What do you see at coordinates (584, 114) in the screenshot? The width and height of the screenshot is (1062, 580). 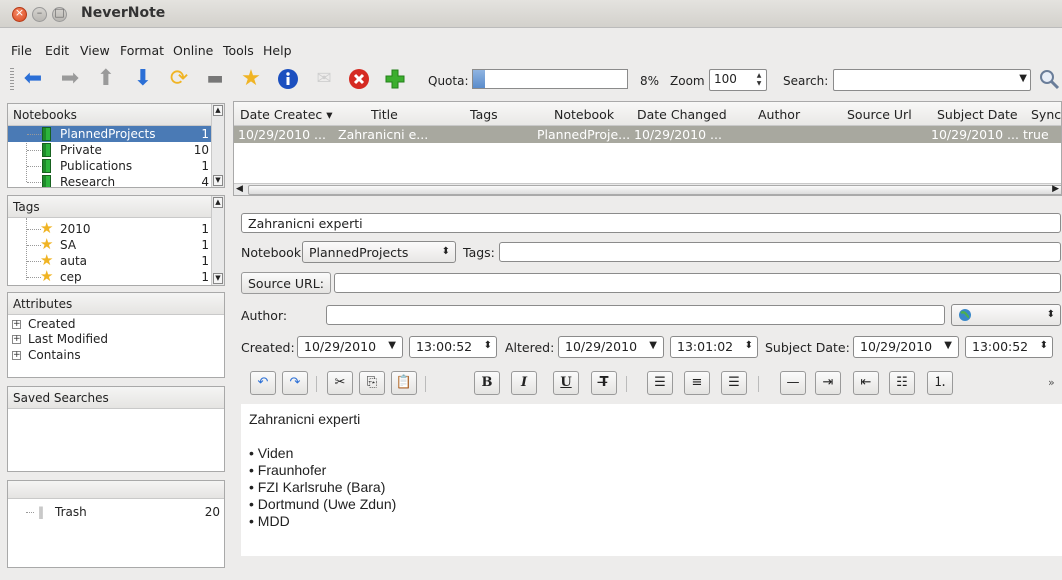 I see `column-notebook: Notebook` at bounding box center [584, 114].